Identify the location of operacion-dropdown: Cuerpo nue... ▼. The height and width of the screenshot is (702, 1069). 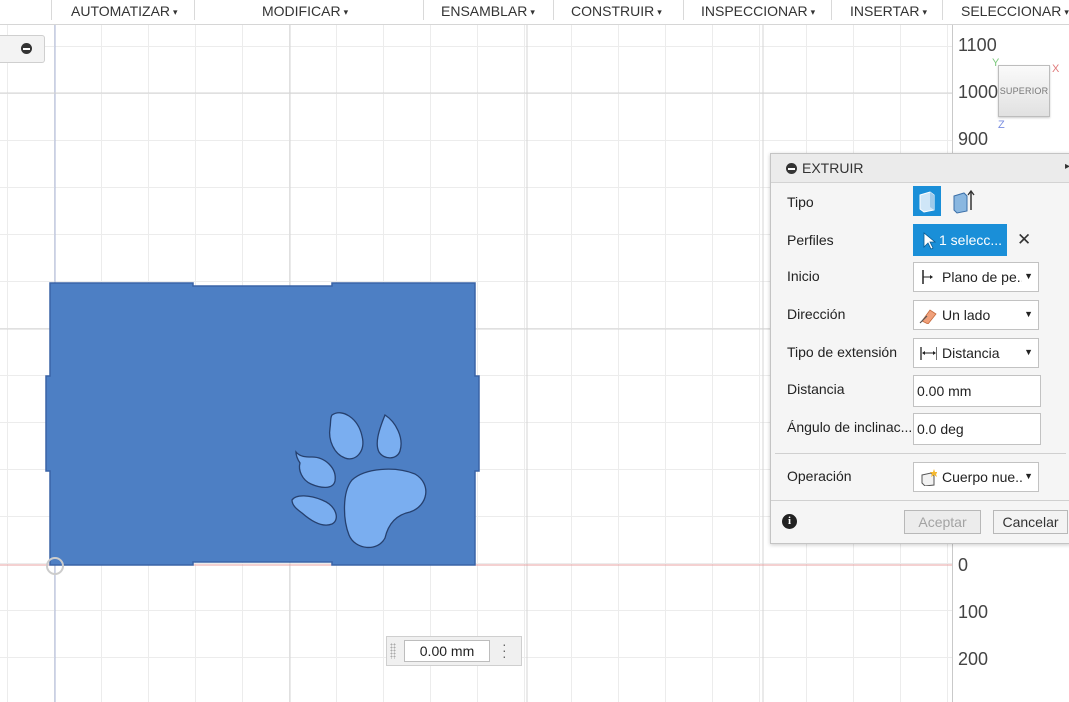
(976, 477).